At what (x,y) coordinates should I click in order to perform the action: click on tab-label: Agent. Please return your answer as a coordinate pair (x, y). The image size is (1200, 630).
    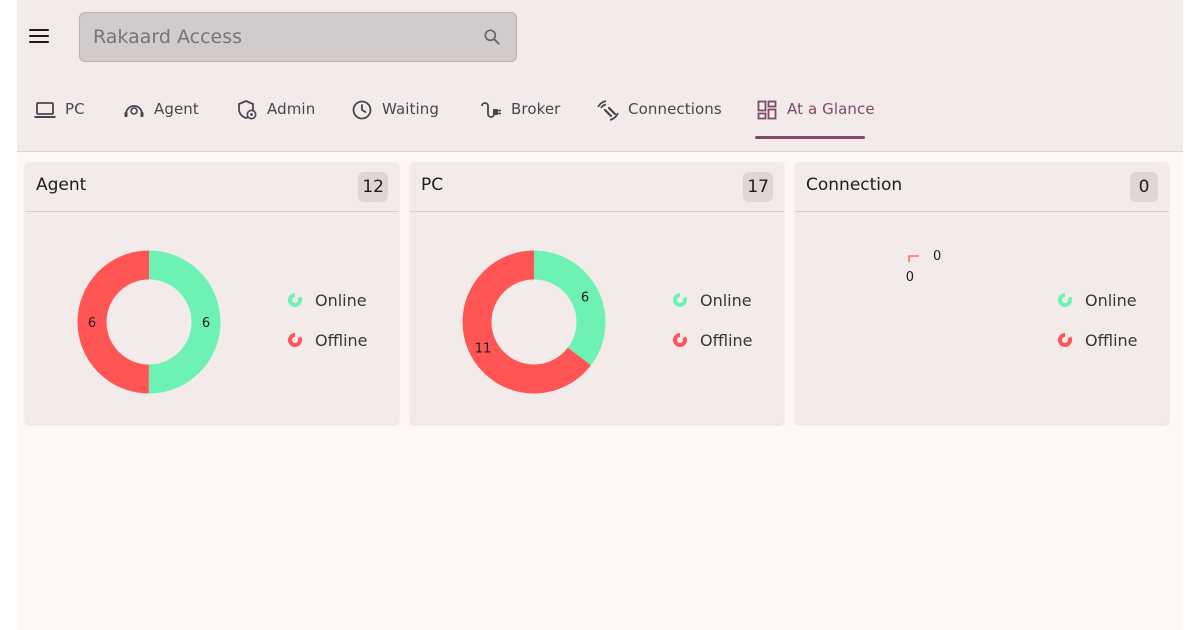
    Looking at the image, I should click on (176, 109).